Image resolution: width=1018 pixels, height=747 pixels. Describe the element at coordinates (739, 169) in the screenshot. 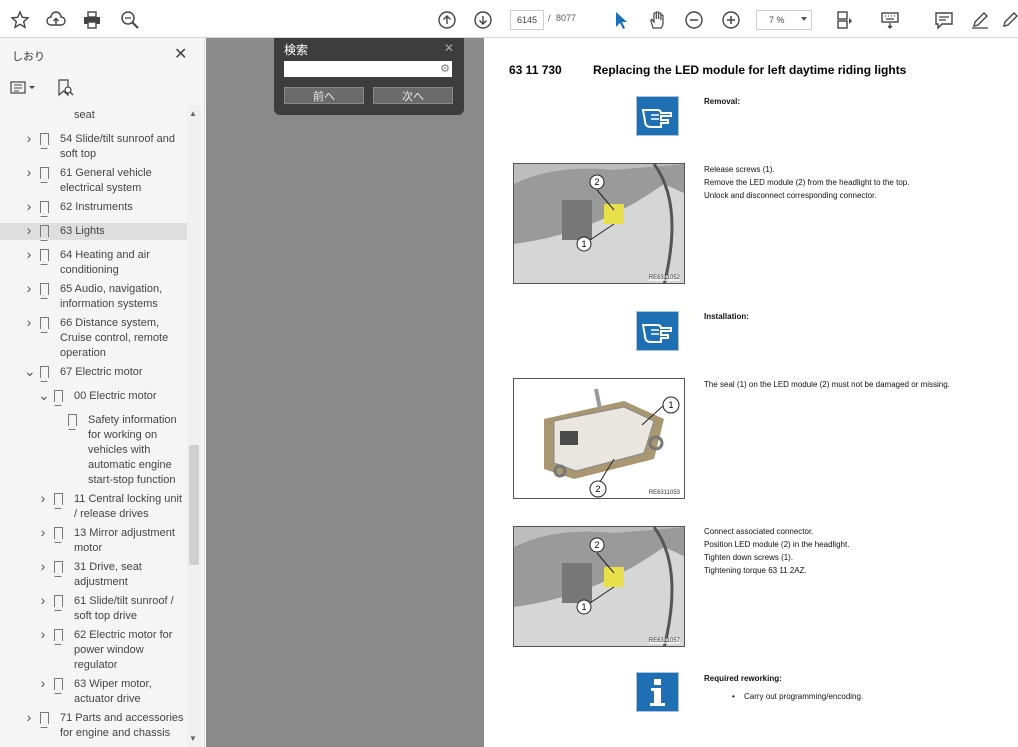

I see `step-1-line: Release screws (1).` at that location.